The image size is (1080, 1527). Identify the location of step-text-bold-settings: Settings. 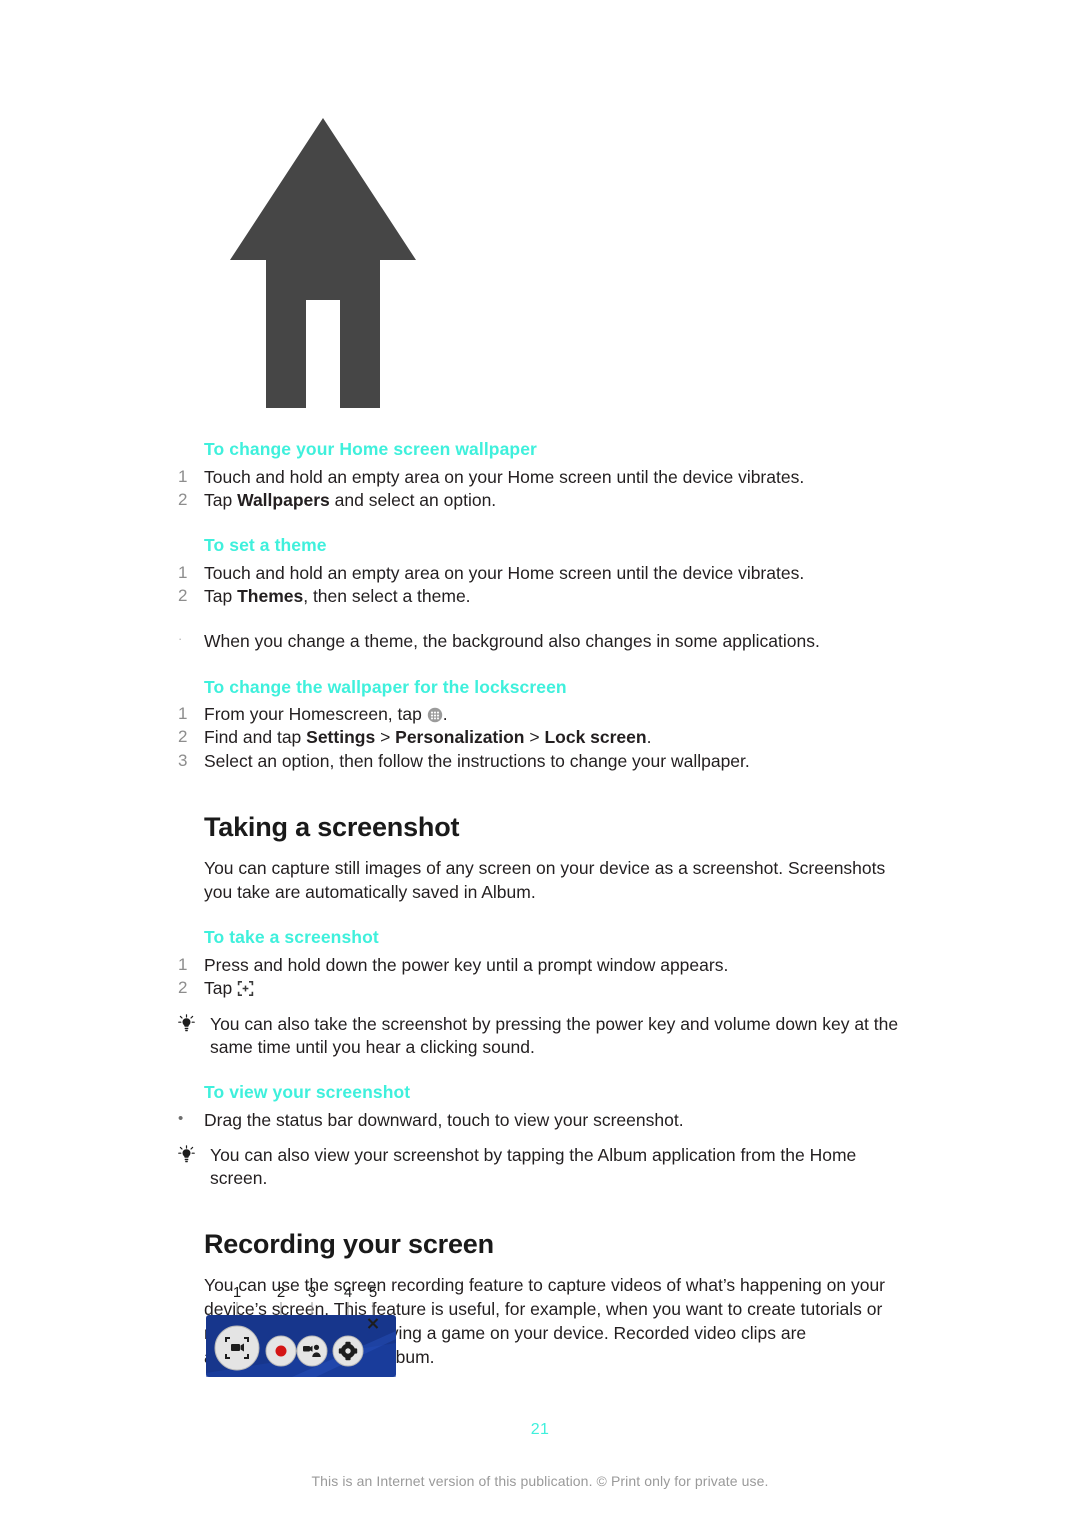
(341, 737).